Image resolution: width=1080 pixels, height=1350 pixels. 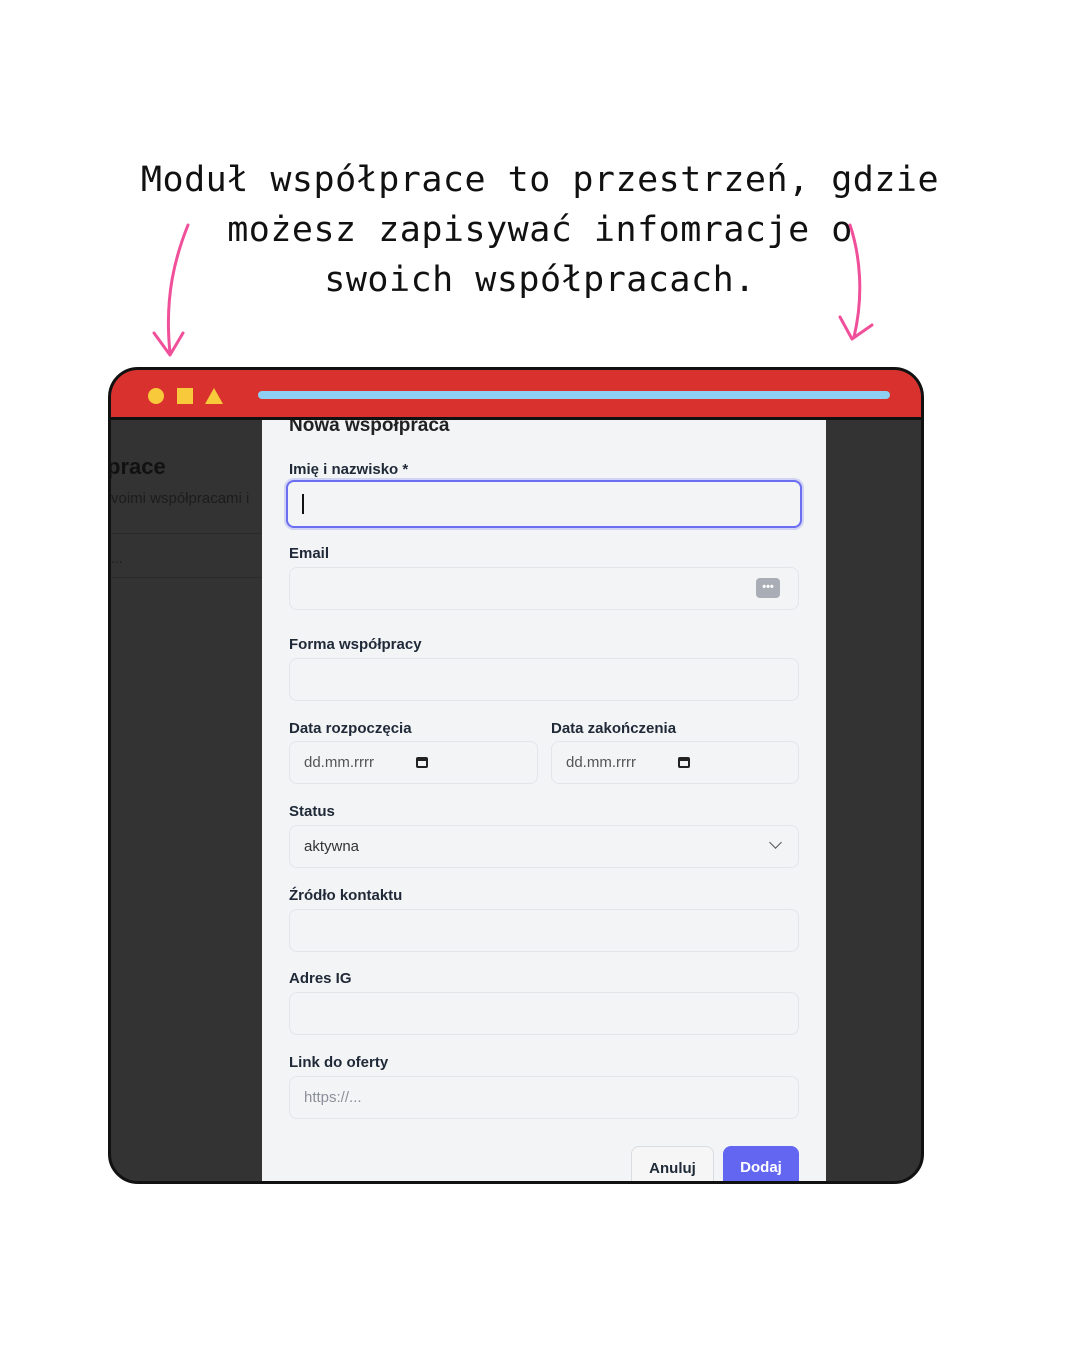 I want to click on password-manager-icon: •••, so click(x=768, y=588).